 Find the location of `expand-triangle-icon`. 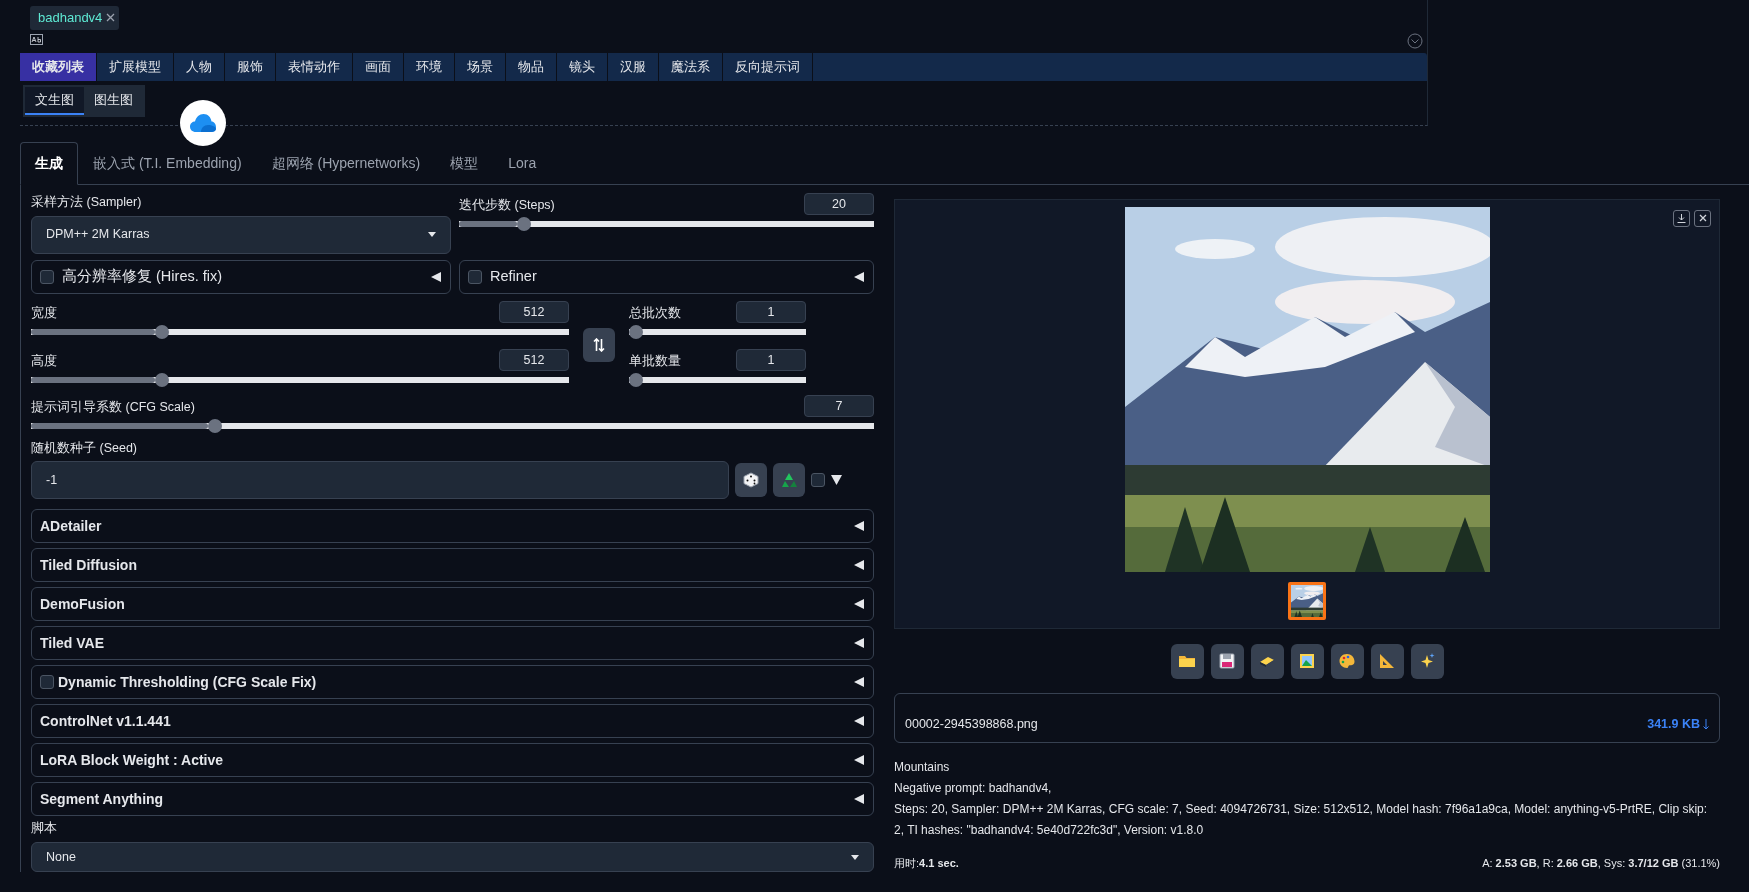

expand-triangle-icon is located at coordinates (836, 480).